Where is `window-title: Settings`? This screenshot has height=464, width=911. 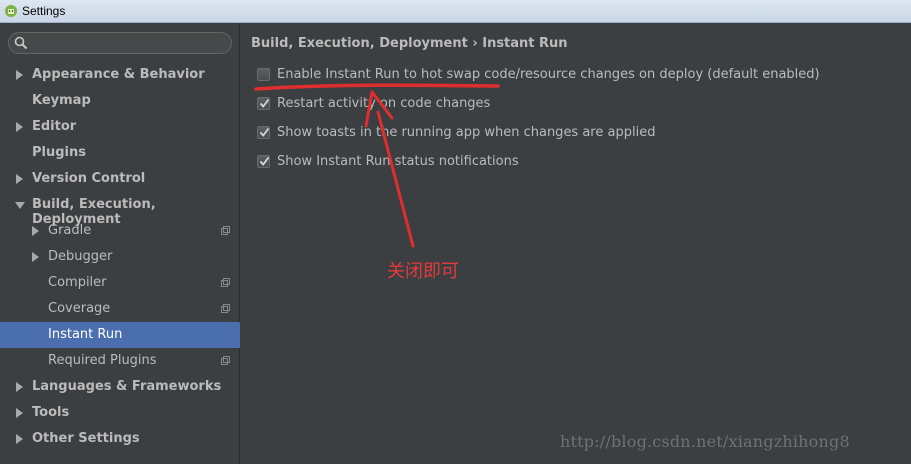 window-title: Settings is located at coordinates (44, 11).